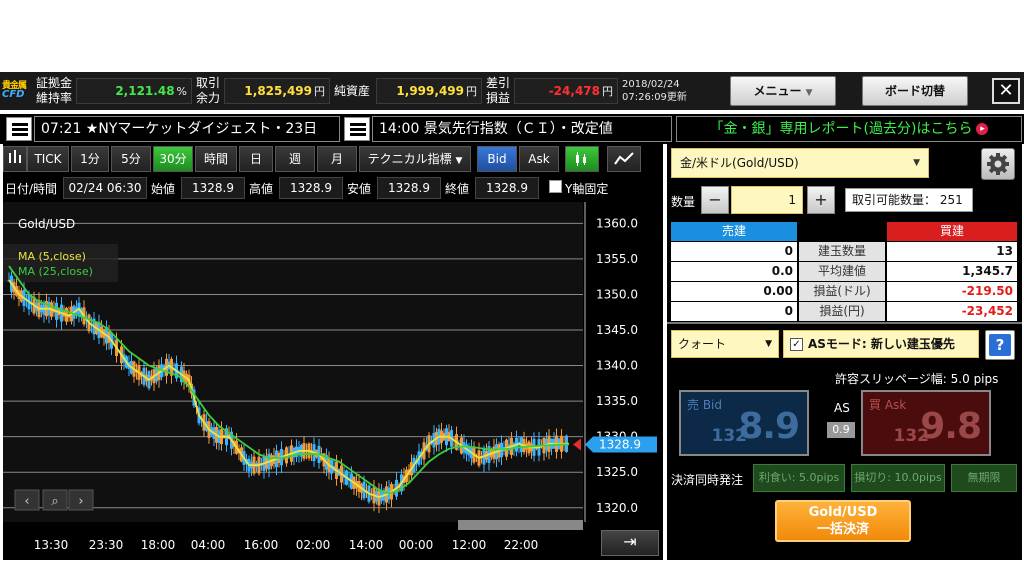  Describe the element at coordinates (984, 478) in the screenshot. I see `unlimited-button: 無期限` at that location.